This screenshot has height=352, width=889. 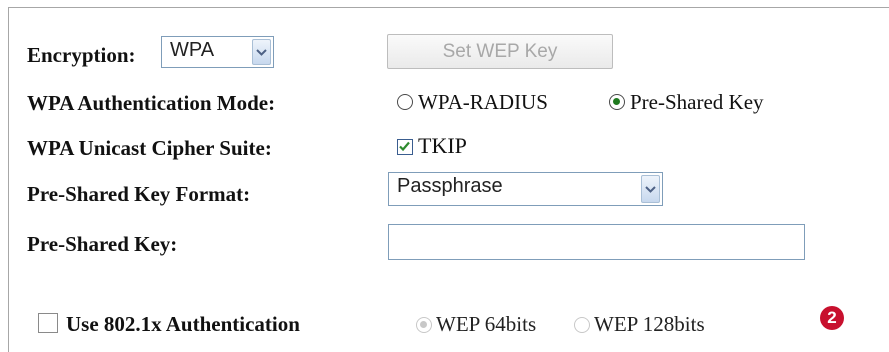 I want to click on encryption-select: WPA, so click(x=217, y=52).